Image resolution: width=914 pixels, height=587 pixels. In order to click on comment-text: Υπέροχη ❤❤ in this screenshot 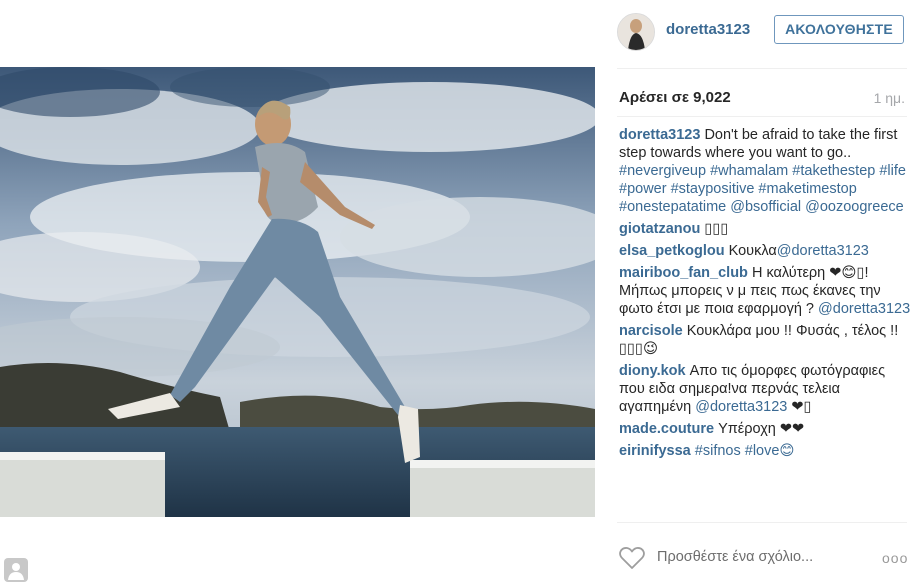, I will do `click(761, 429)`.